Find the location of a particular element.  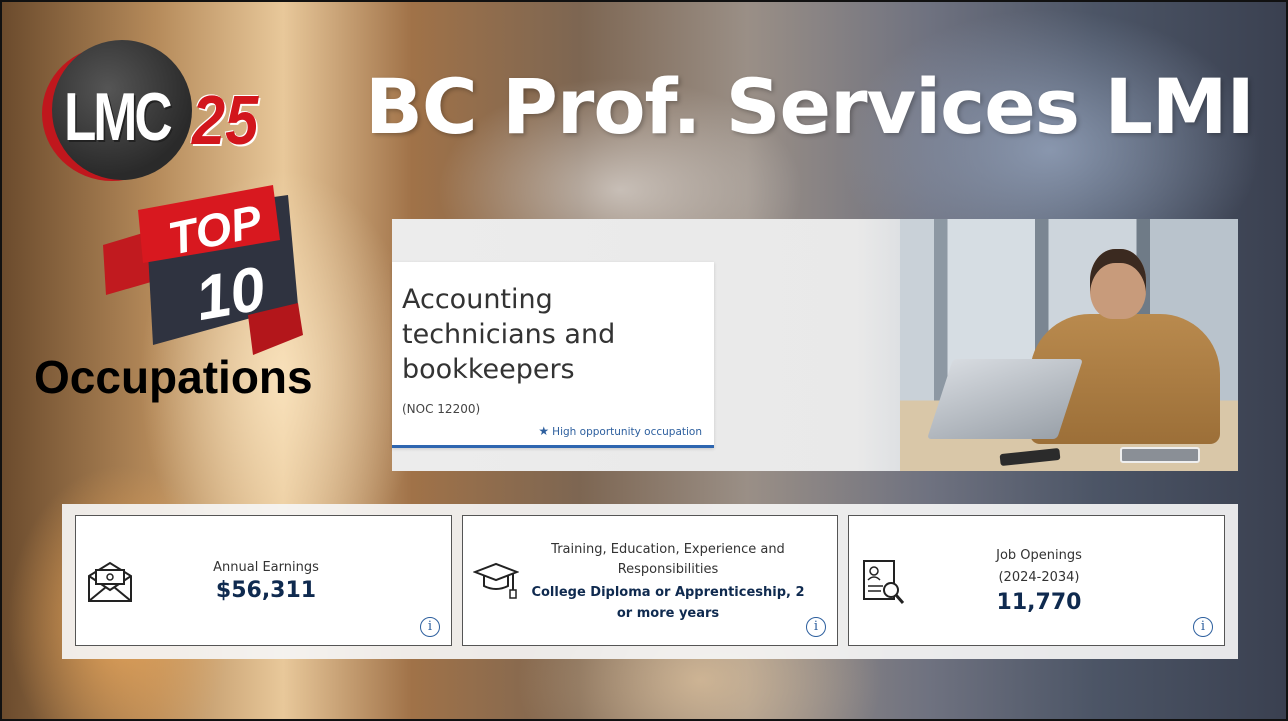

job-openings-label: Job Openings is located at coordinates (1039, 555).